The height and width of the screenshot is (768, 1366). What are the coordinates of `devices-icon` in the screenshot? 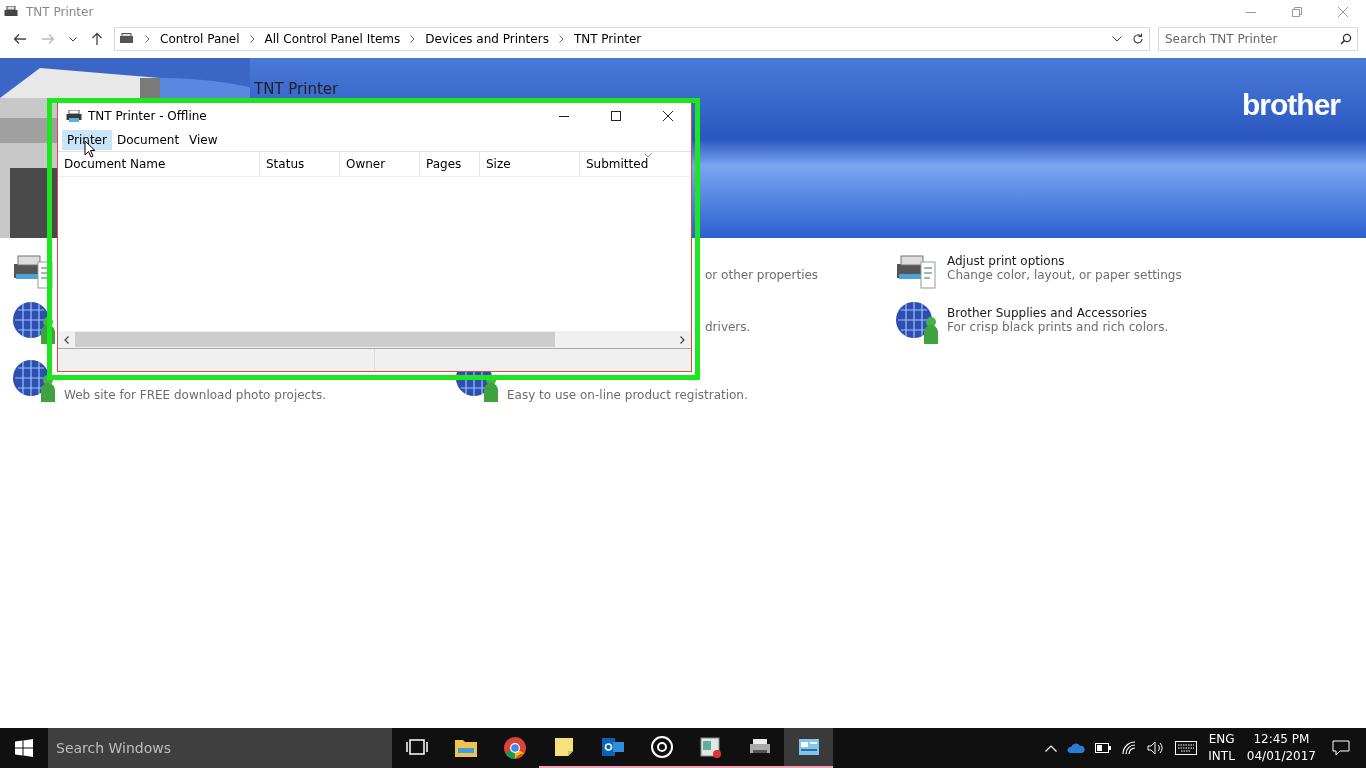 It's located at (127, 39).